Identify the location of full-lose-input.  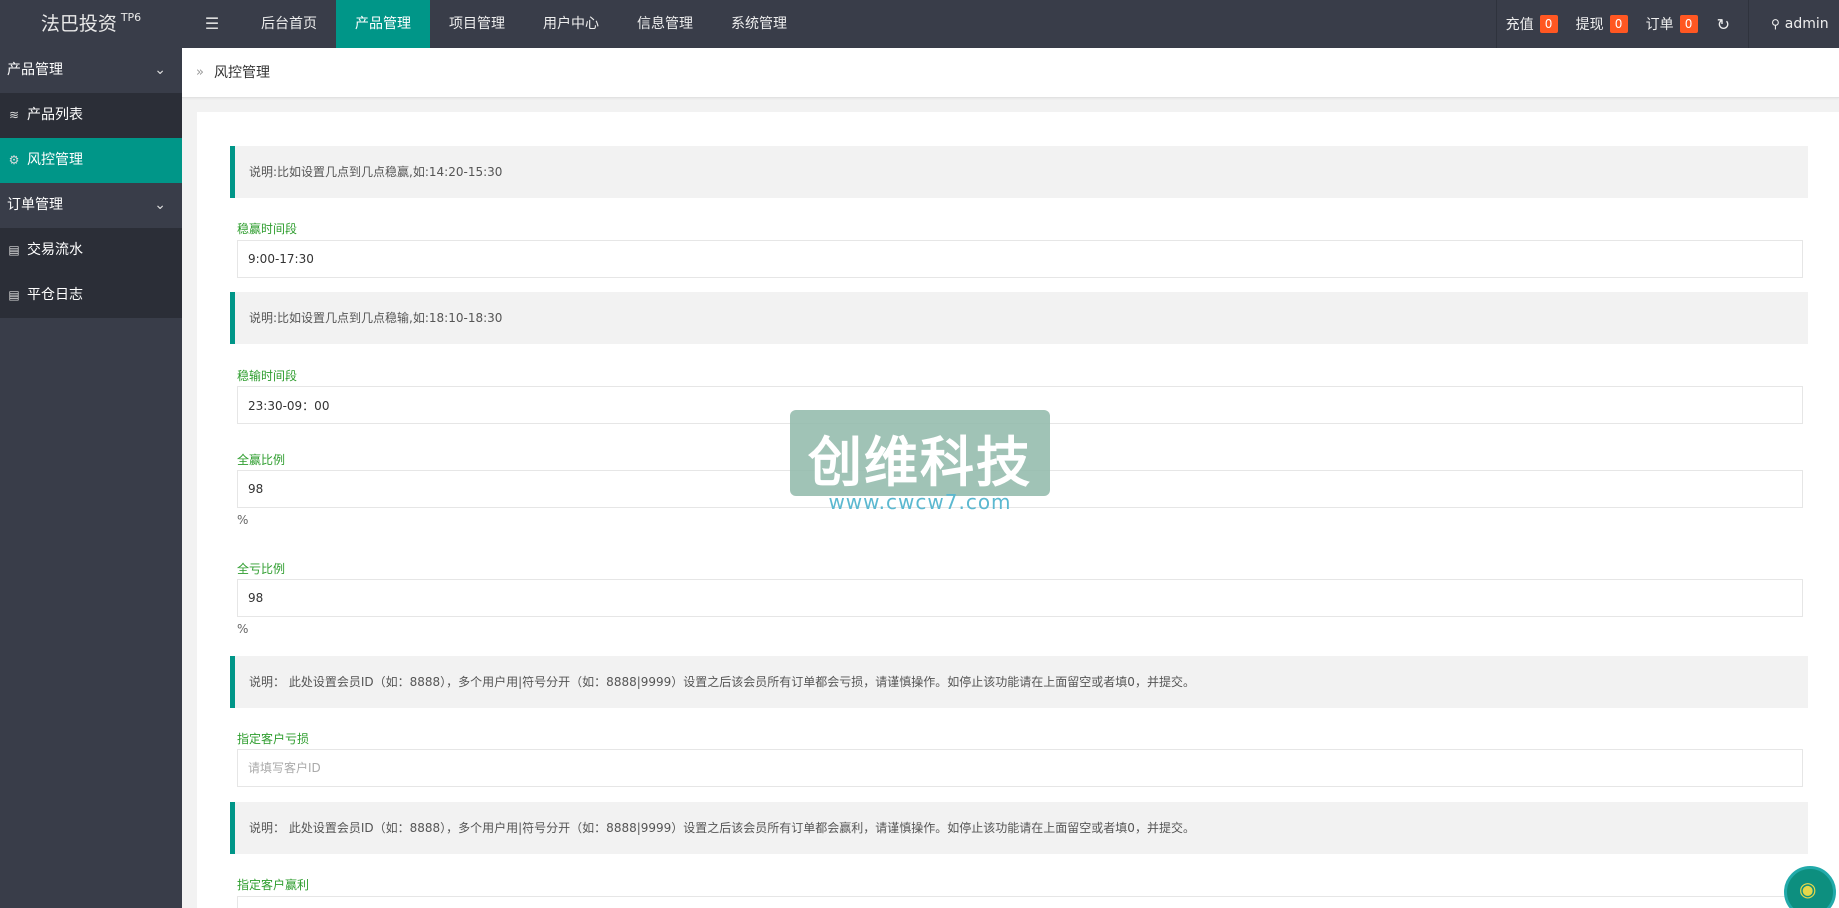
(1020, 598).